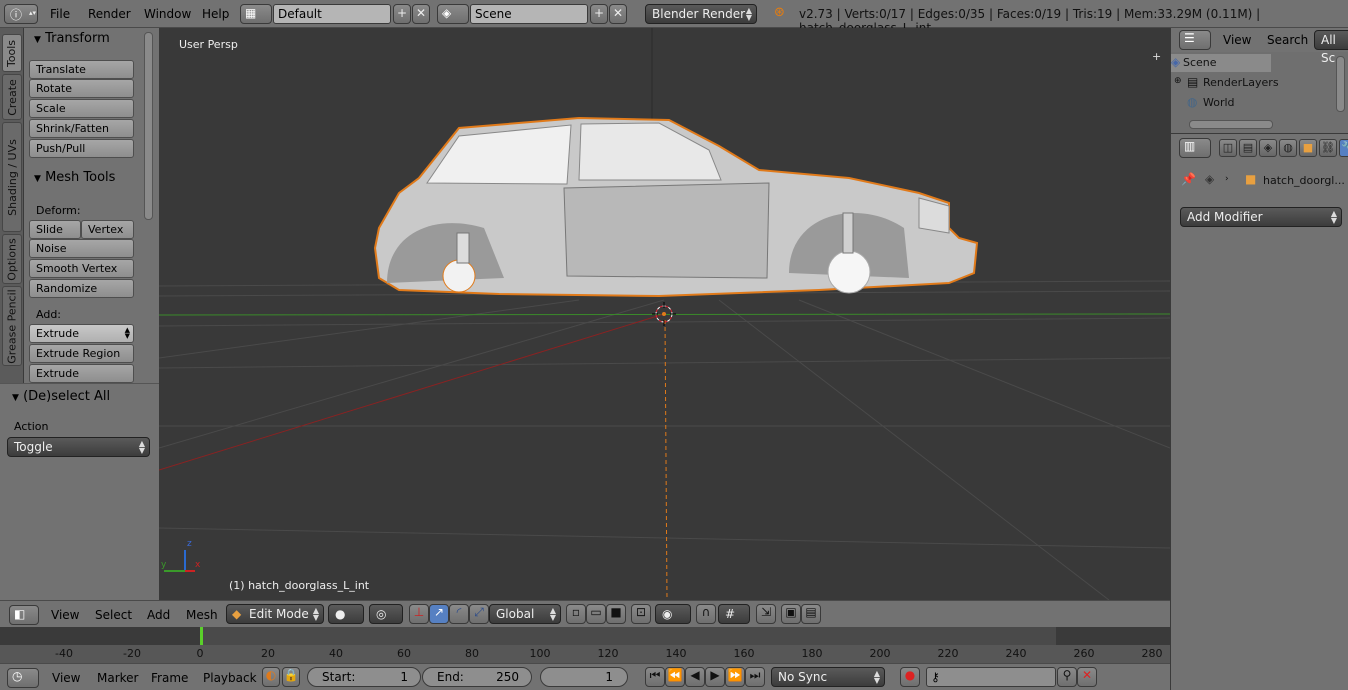  Describe the element at coordinates (81, 88) in the screenshot. I see `rotate-button: Rotate` at that location.